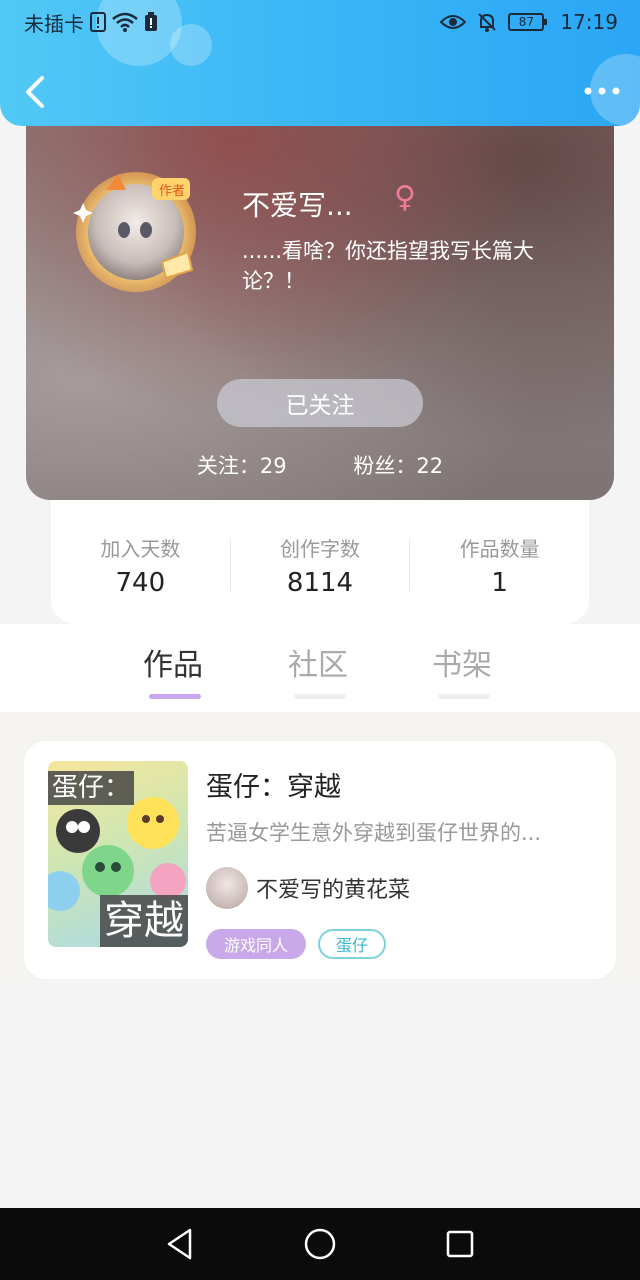  I want to click on stat-works-count: 作品数量 1, so click(499, 557).